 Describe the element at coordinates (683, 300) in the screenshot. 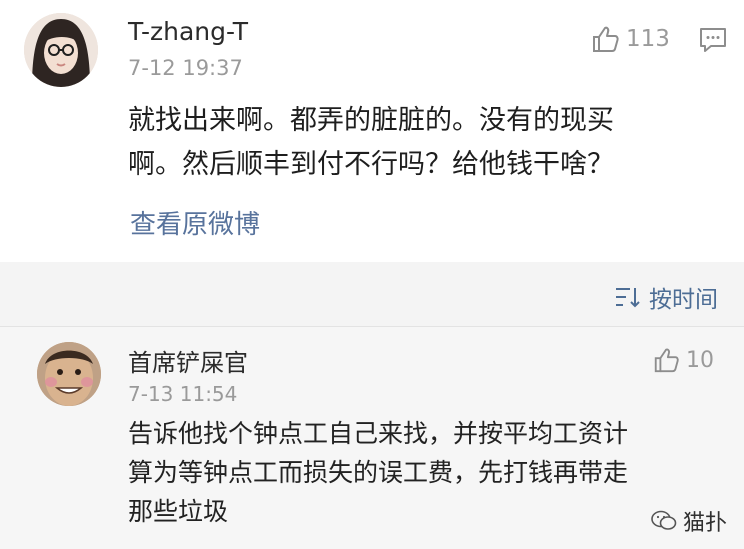

I see `sort-label: 按时间` at that location.